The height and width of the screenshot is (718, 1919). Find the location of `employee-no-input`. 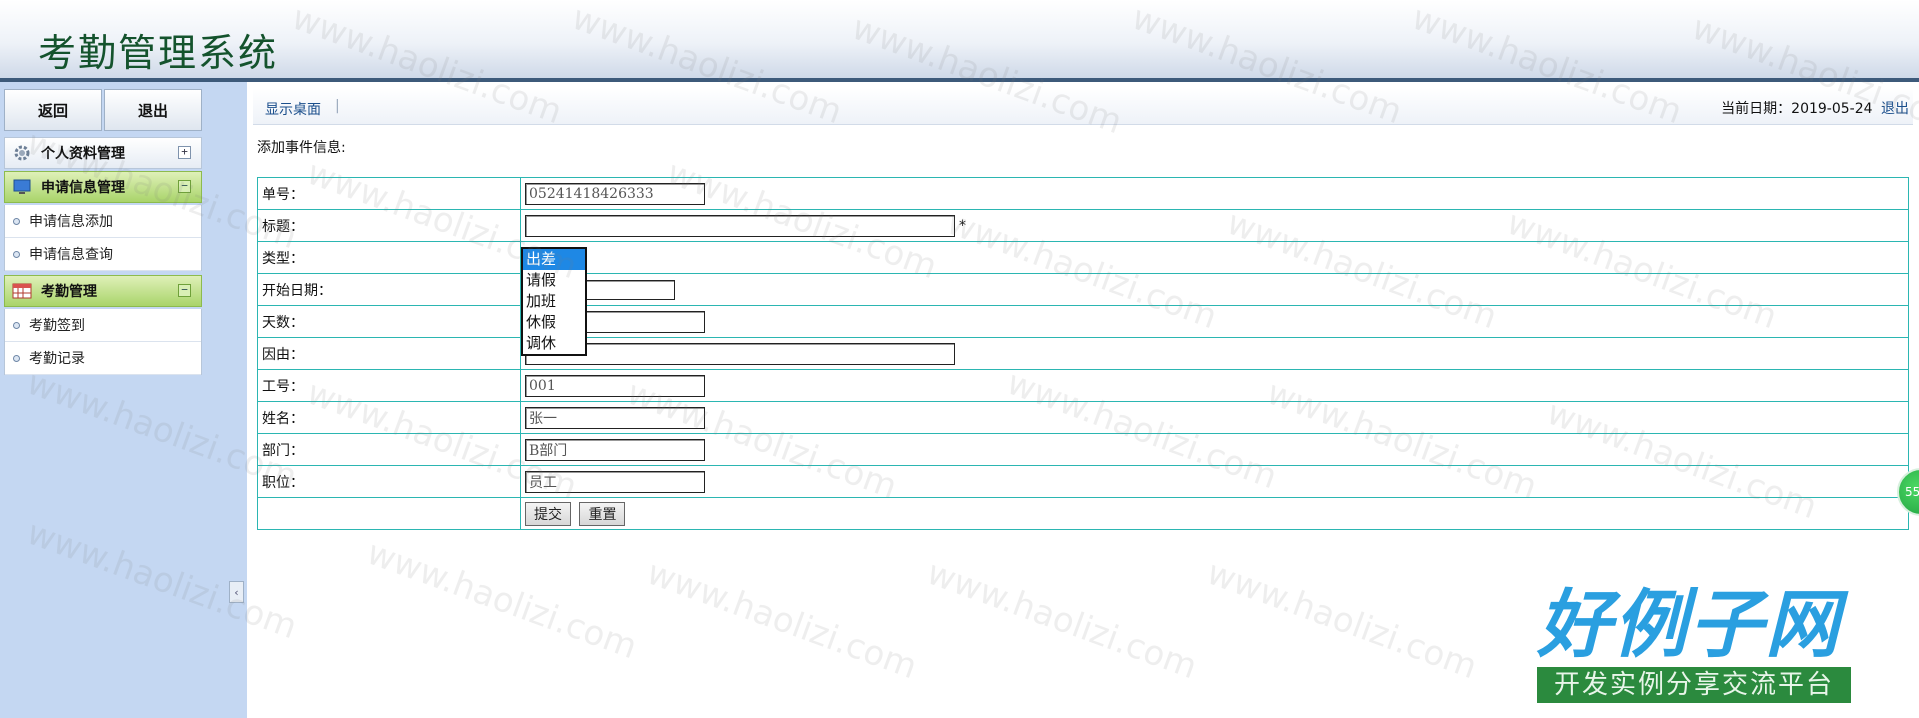

employee-no-input is located at coordinates (615, 385).